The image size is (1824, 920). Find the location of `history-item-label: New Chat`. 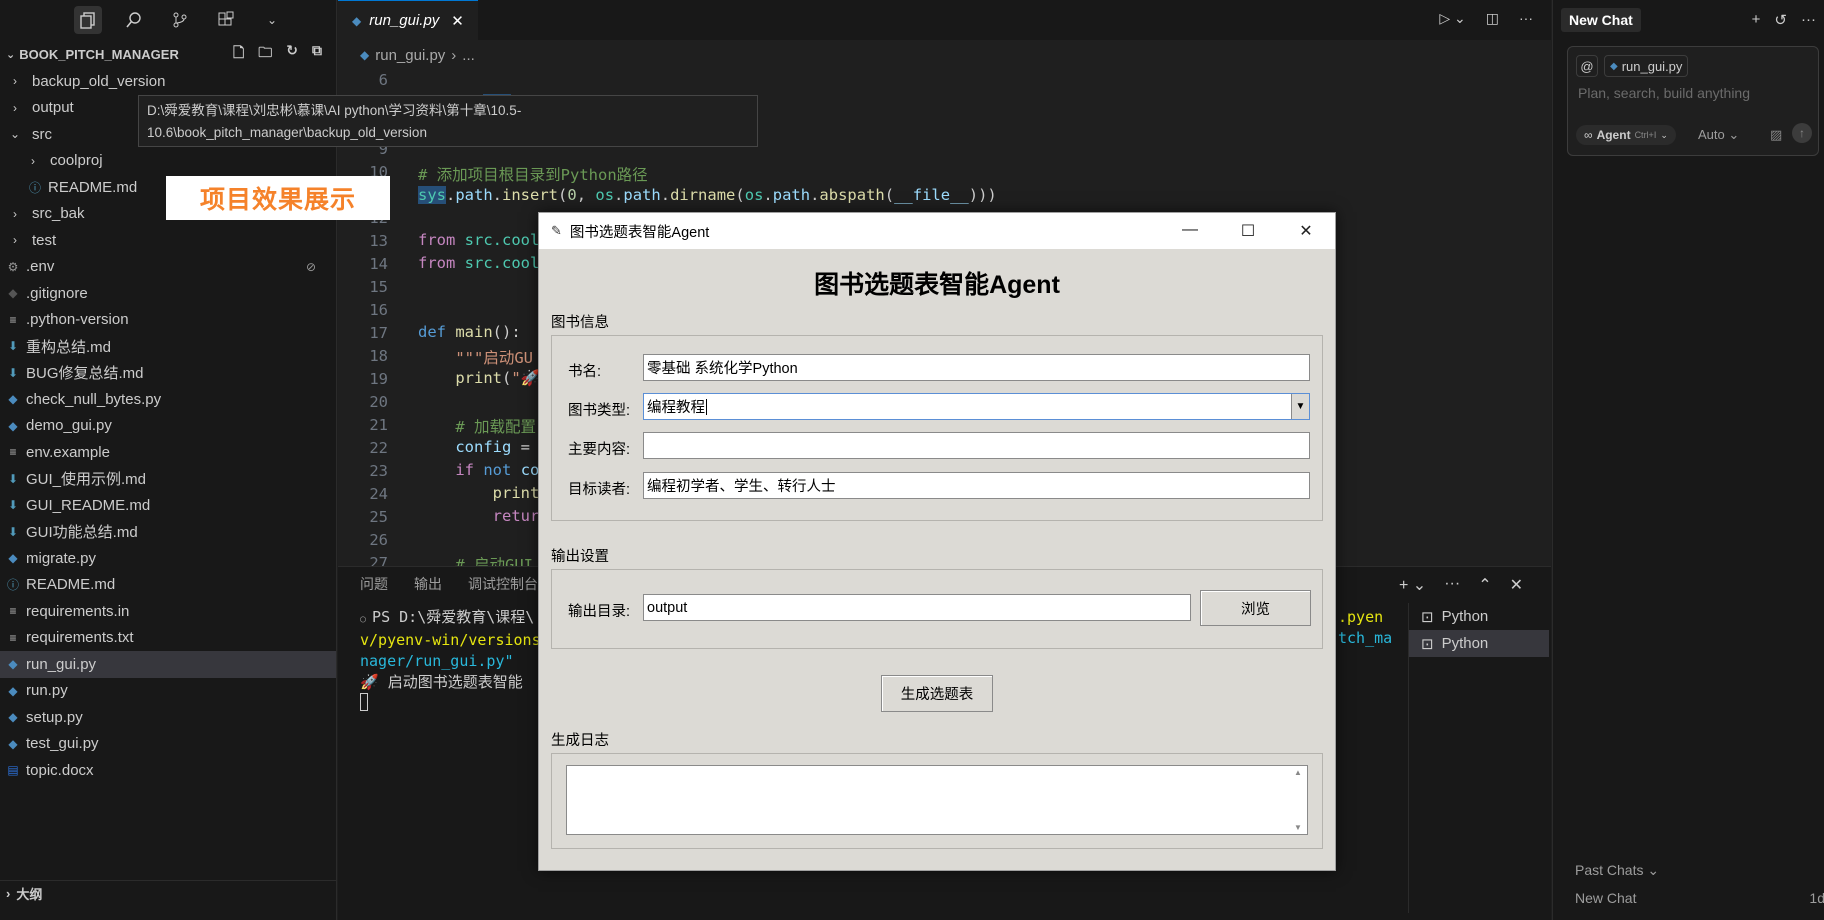

history-item-label: New Chat is located at coordinates (1606, 898).